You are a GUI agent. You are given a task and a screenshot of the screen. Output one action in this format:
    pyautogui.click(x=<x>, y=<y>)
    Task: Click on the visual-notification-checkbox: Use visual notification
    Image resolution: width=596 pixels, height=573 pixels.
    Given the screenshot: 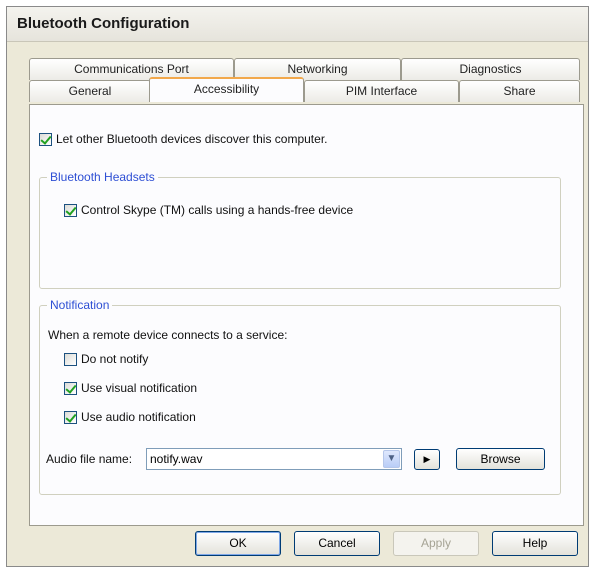 What is the action you would take?
    pyautogui.click(x=130, y=388)
    